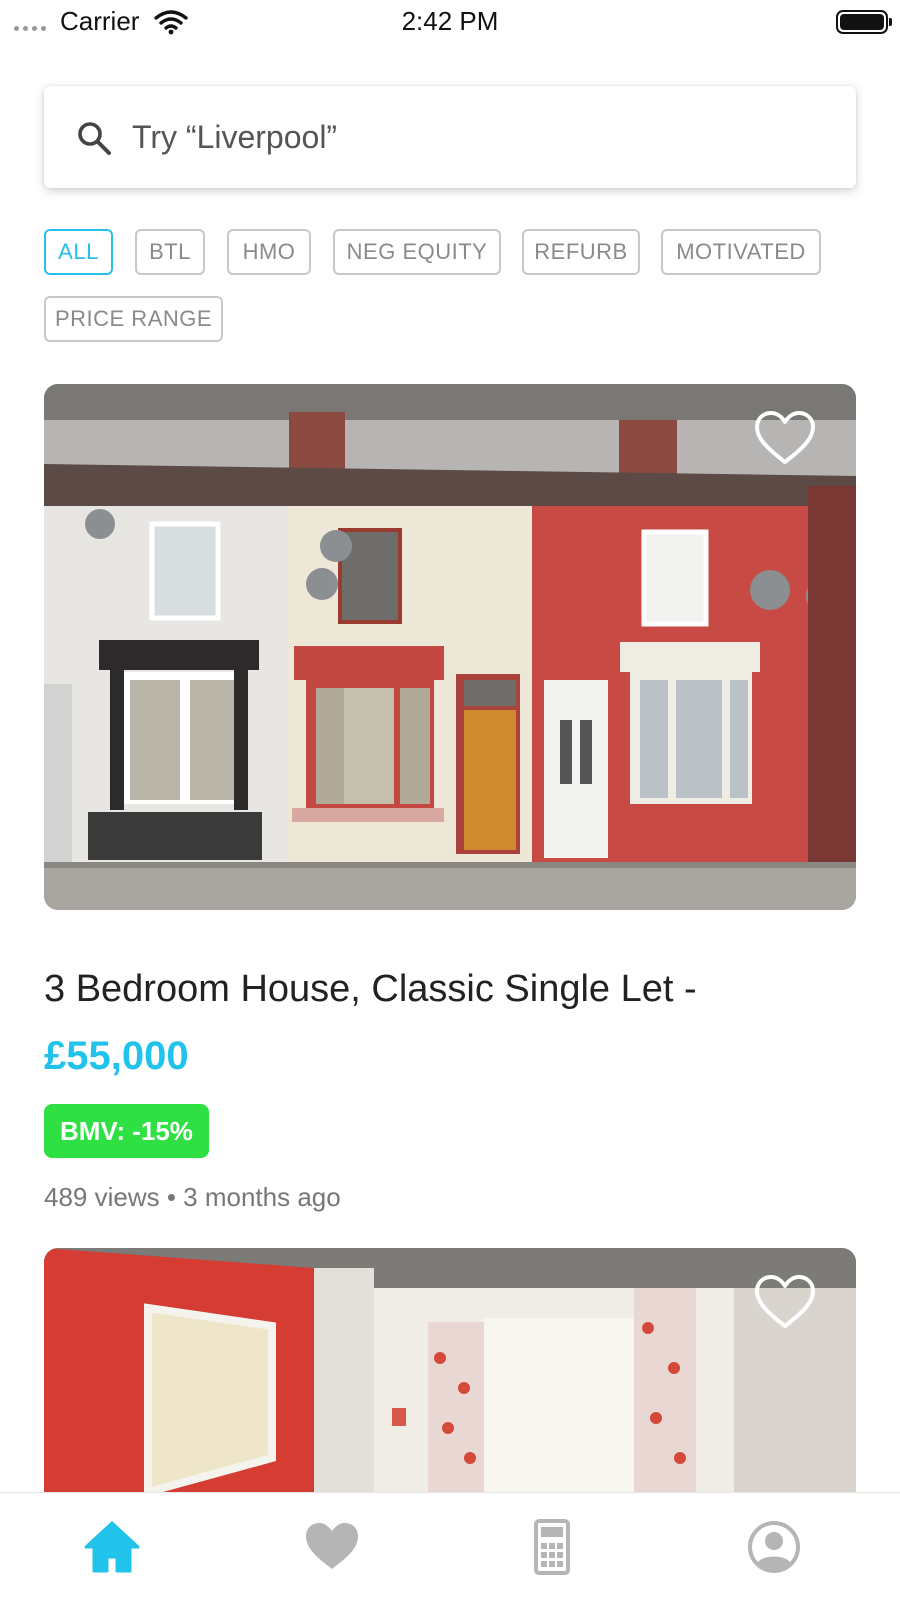 Image resolution: width=900 pixels, height=1598 pixels. I want to click on status-bar: Carrier 2:42 PM, so click(450, 22).